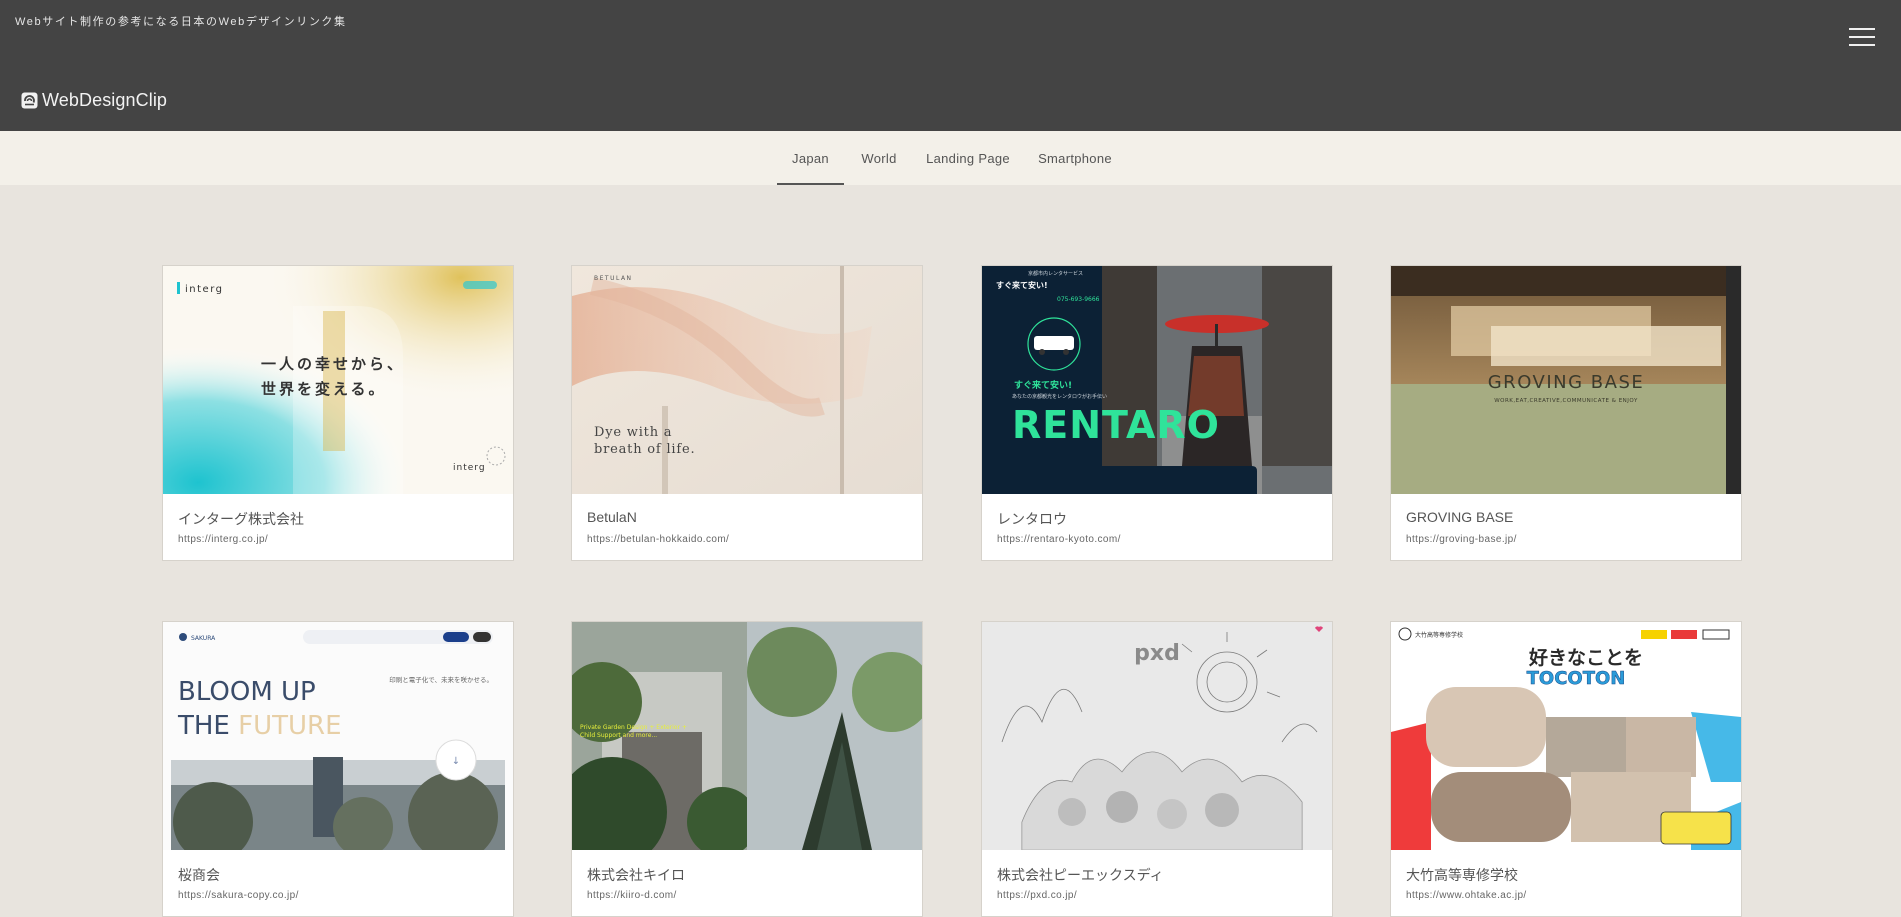 The height and width of the screenshot is (917, 1901). What do you see at coordinates (204, 289) in the screenshot?
I see `thumb-brand: interg` at bounding box center [204, 289].